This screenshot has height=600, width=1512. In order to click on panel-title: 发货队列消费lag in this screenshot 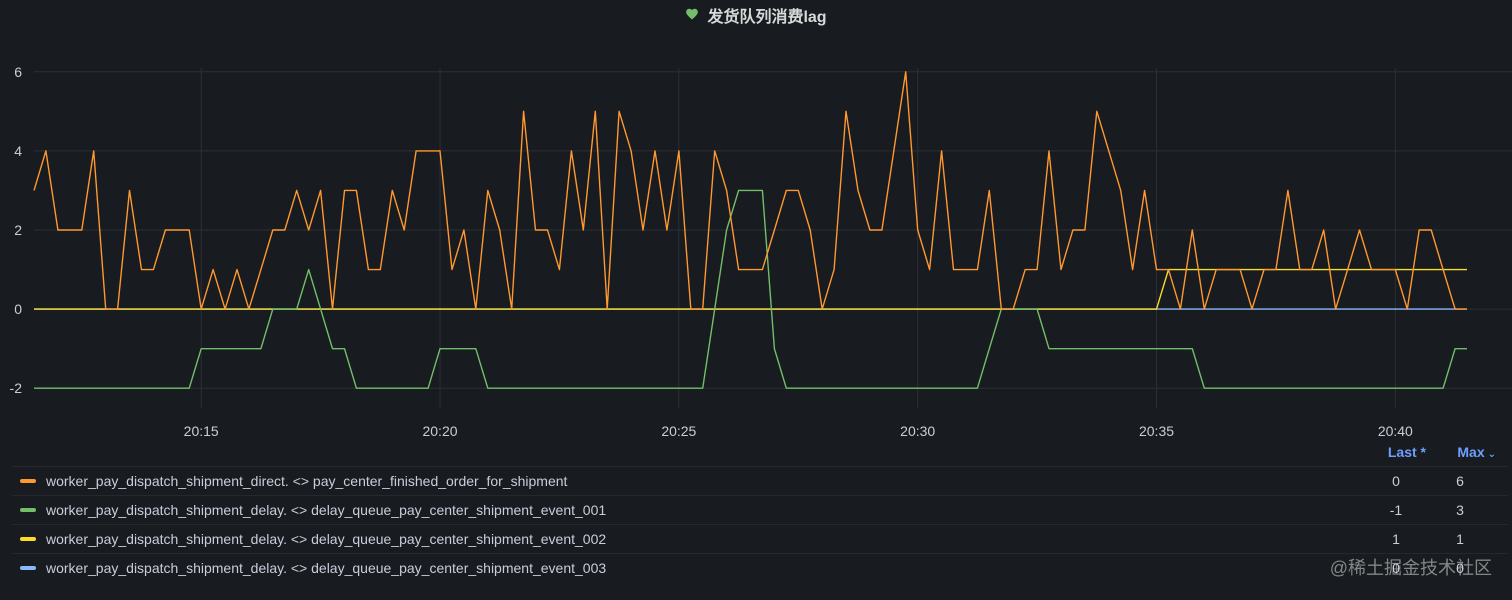, I will do `click(766, 15)`.